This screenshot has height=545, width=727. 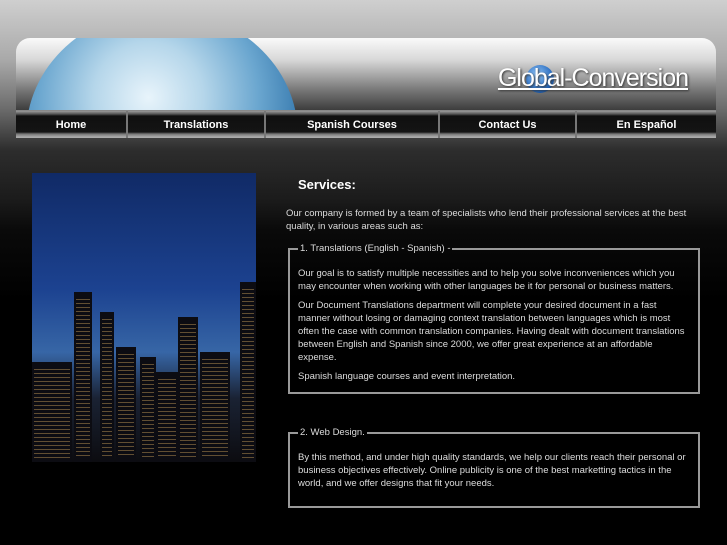 What do you see at coordinates (162, 74) in the screenshot?
I see `globe-image` at bounding box center [162, 74].